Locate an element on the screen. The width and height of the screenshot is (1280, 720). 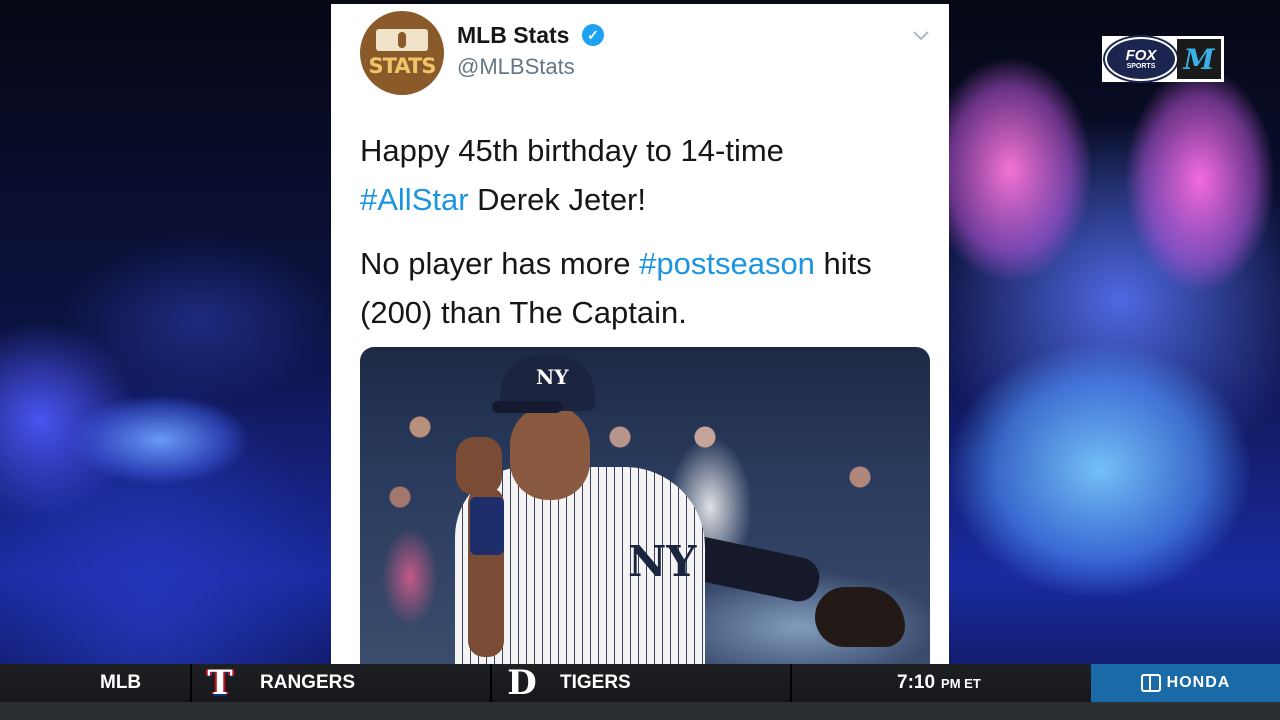
sponsor-badge: HONDA is located at coordinates (1185, 683).